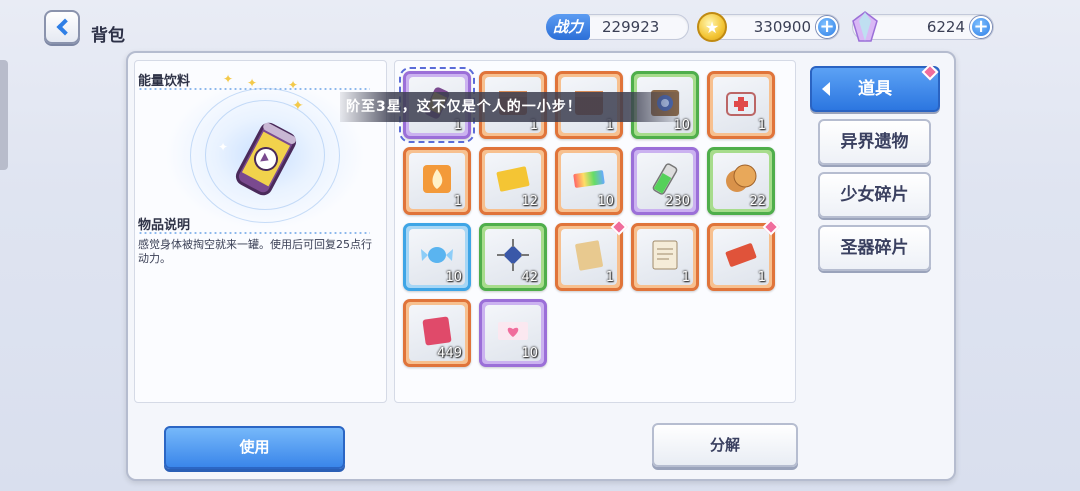 This screenshot has height=491, width=1080. Describe the element at coordinates (923, 26) in the screenshot. I see `gem-display: 6224 +` at that location.